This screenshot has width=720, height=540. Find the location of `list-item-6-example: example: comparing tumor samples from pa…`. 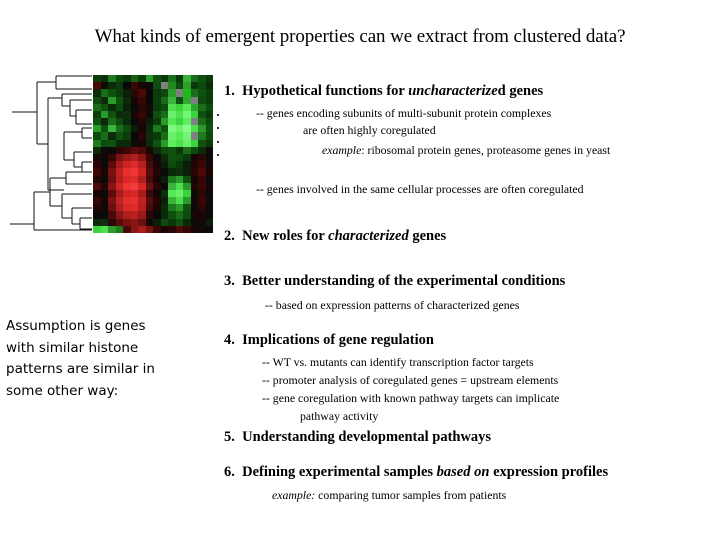

list-item-6-example: example: comparing tumor samples from pa… is located at coordinates (389, 495).